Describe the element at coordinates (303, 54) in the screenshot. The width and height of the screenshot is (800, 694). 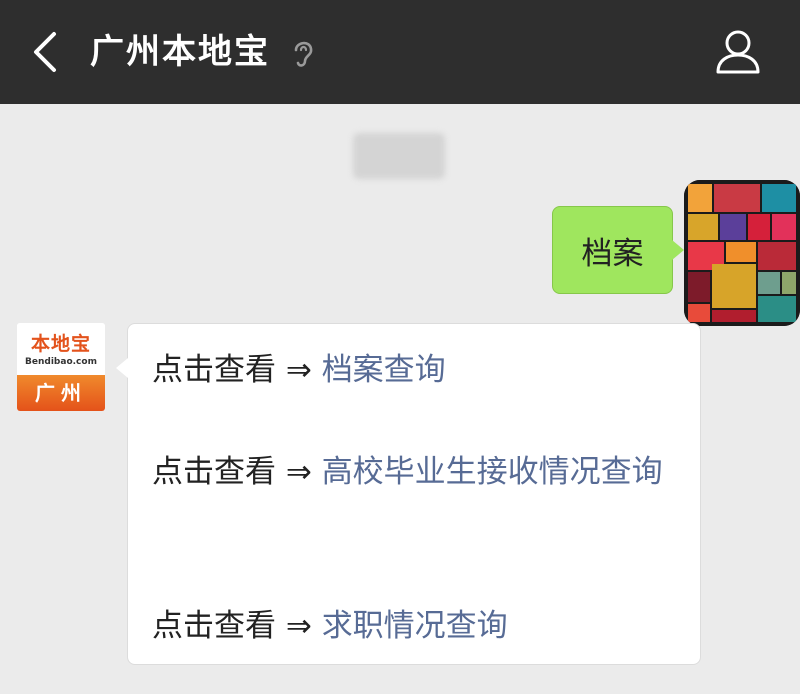
I see `ear-icon` at that location.